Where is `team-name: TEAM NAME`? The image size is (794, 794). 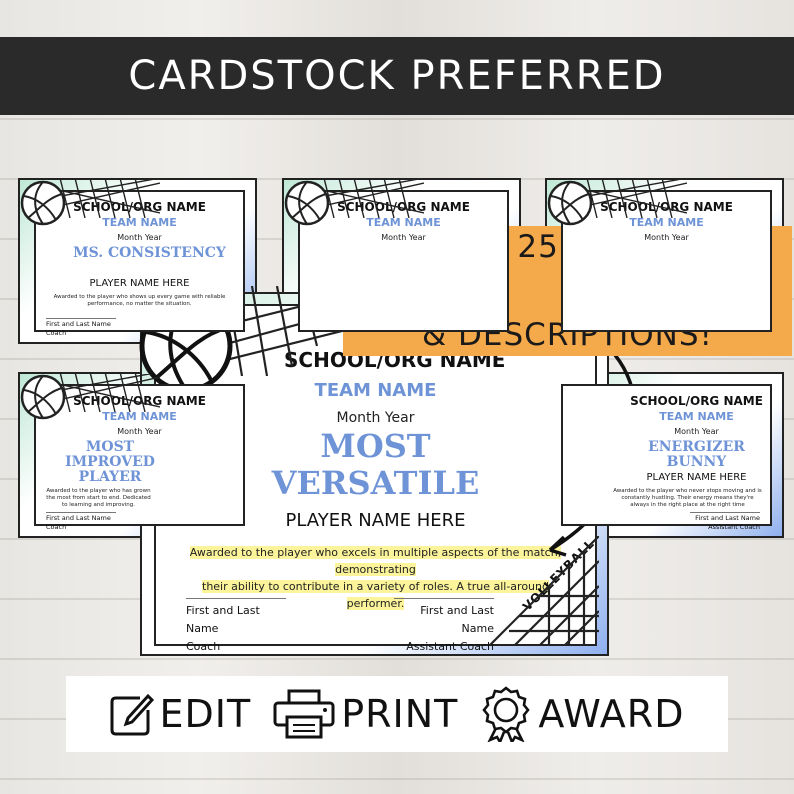
team-name: TEAM NAME is located at coordinates (696, 416).